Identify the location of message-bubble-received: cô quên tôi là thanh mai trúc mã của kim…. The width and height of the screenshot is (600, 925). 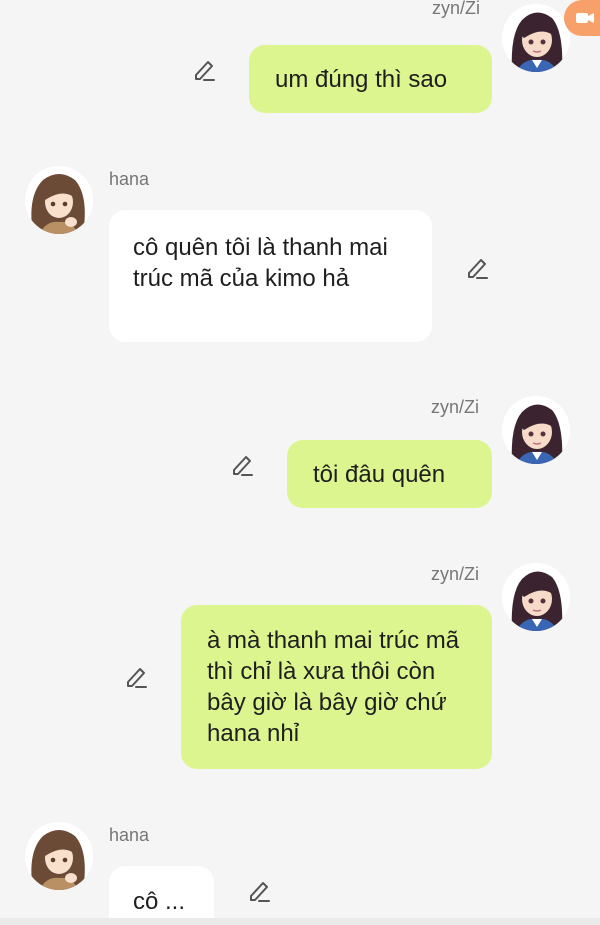
(270, 276).